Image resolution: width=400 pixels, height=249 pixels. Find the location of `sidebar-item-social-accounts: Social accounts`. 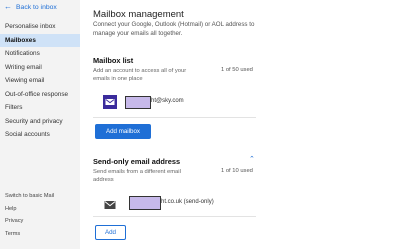

sidebar-item-social-accounts: Social accounts is located at coordinates (40, 135).